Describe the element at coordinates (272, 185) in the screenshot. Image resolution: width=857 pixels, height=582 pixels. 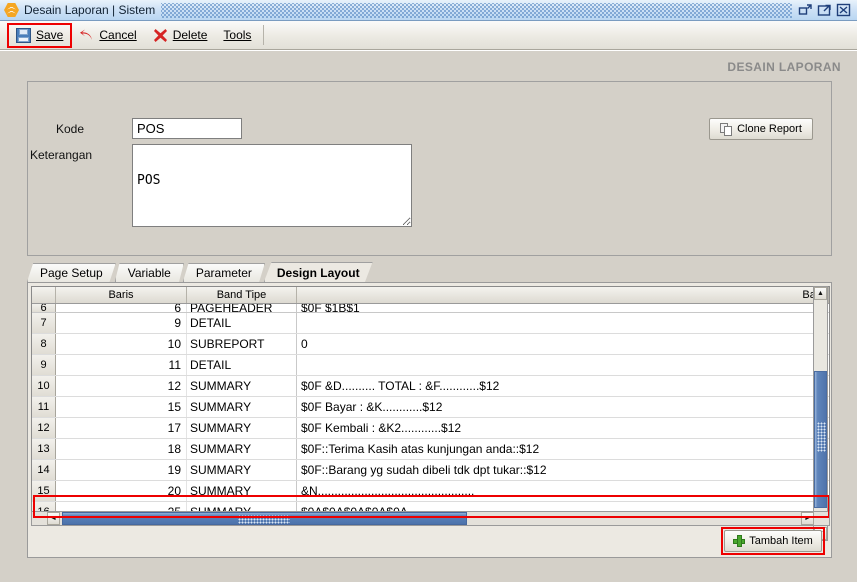
I see `keterangan-input` at that location.